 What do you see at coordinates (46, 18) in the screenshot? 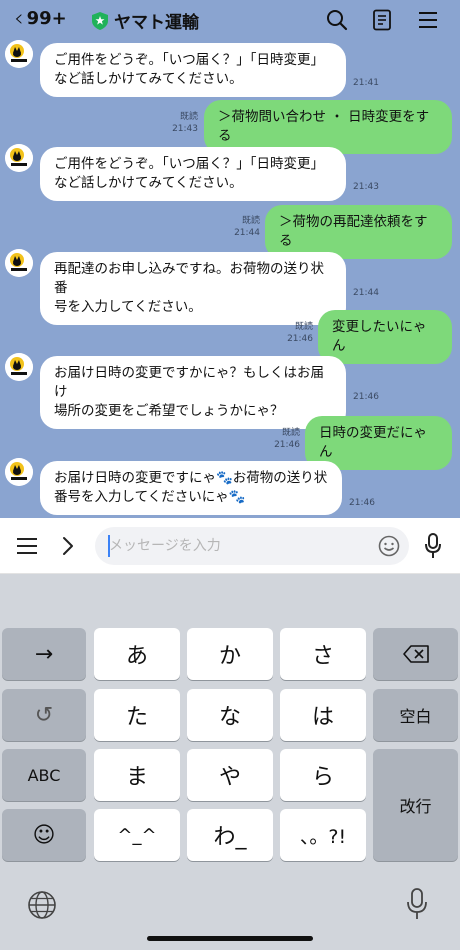
I see `unread-count: 99+` at bounding box center [46, 18].